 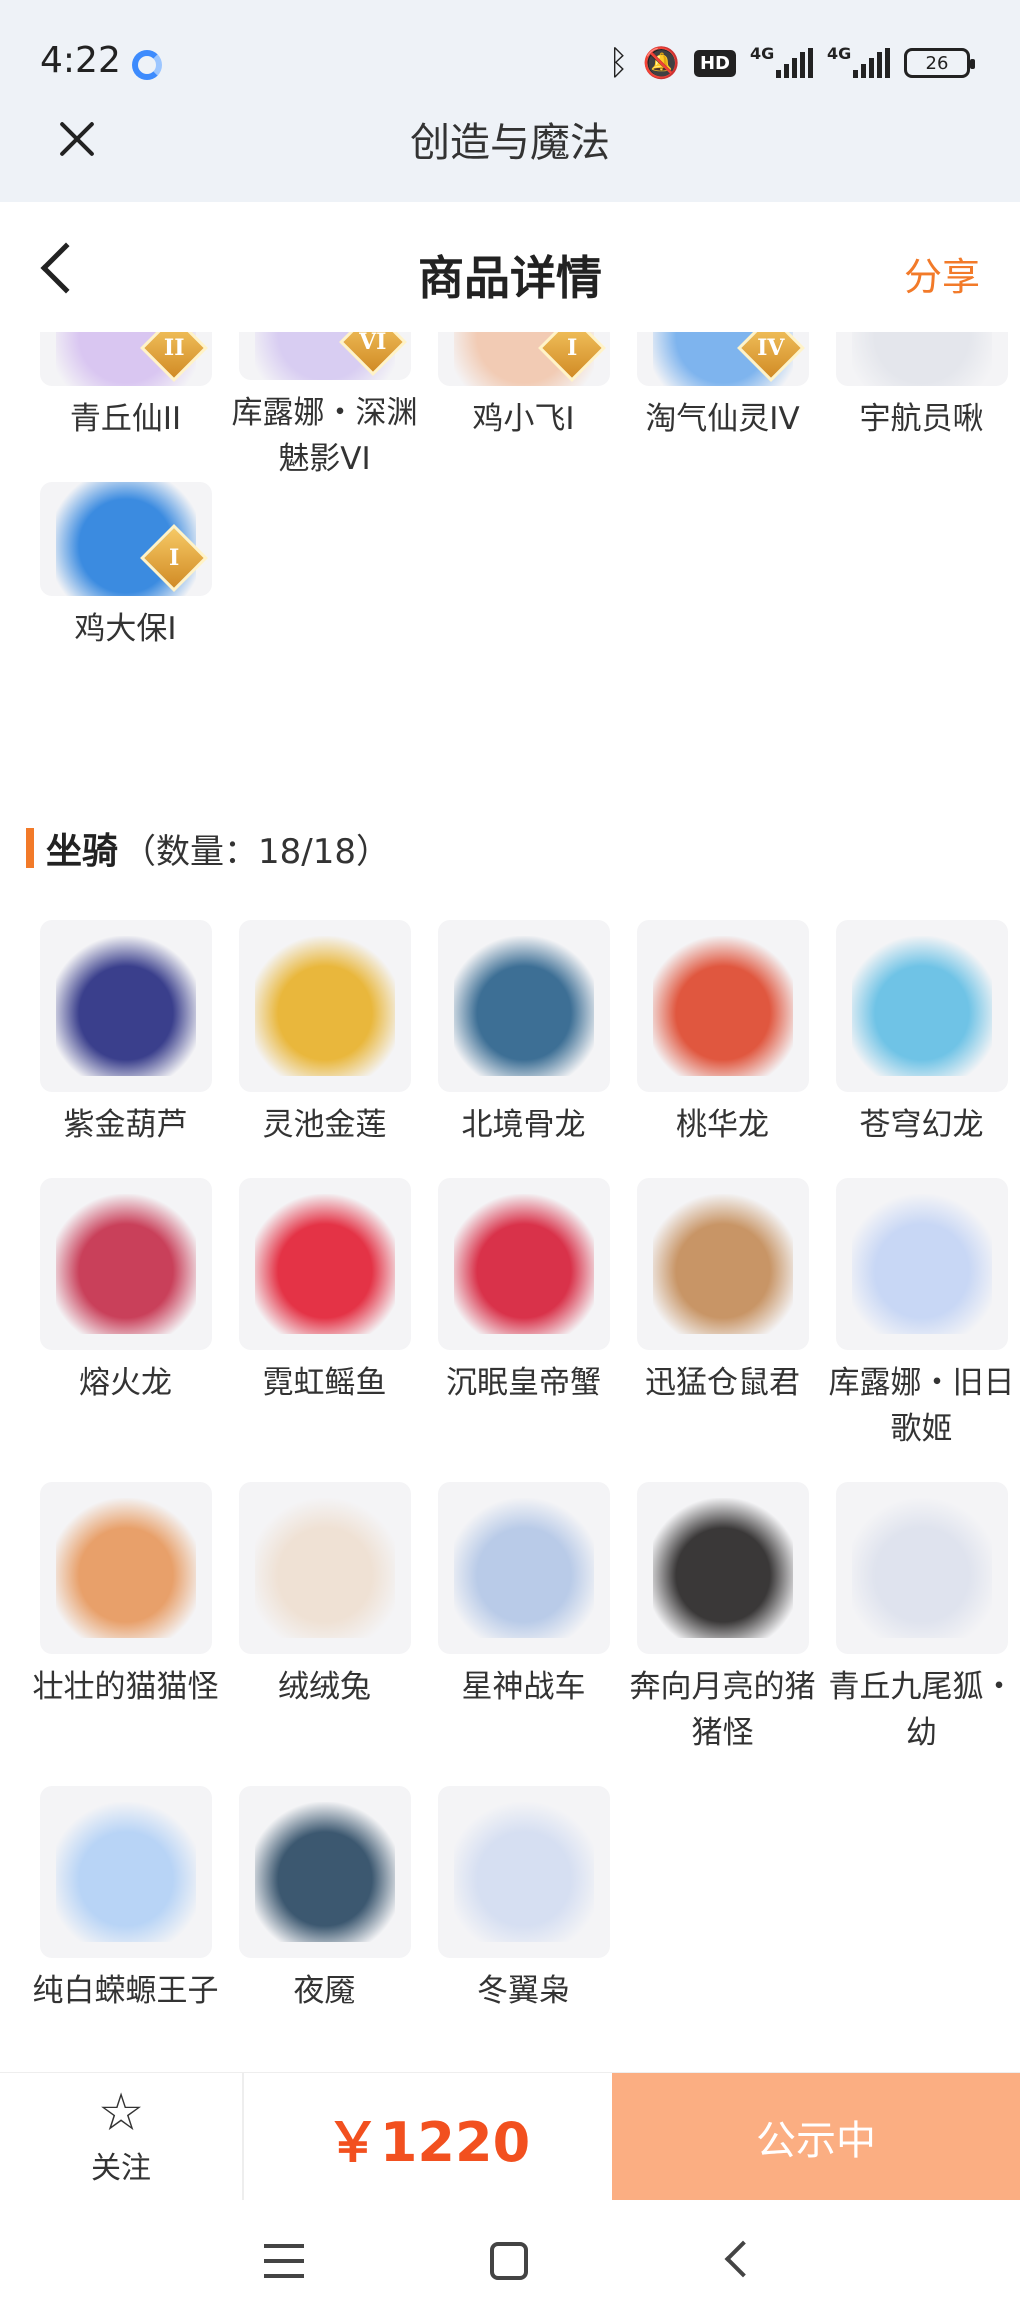 What do you see at coordinates (921, 1125) in the screenshot?
I see `item-name: 苍穹幻龙` at bounding box center [921, 1125].